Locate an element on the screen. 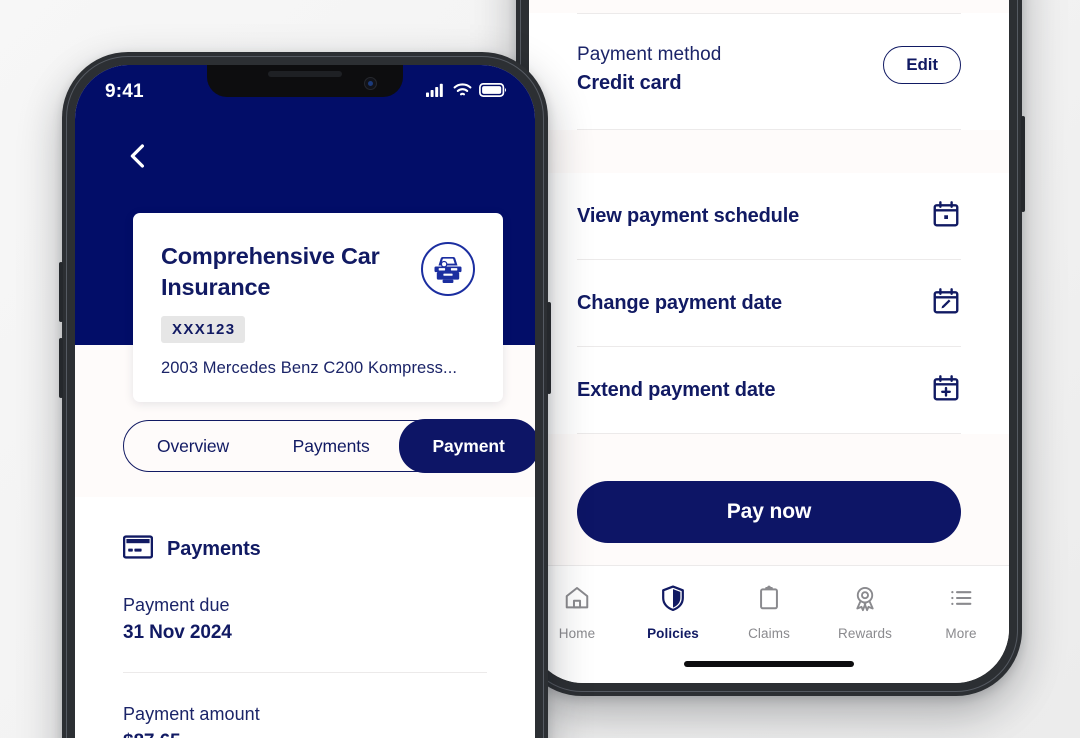 The width and height of the screenshot is (1080, 738). field-value: 31 Nov 2024 is located at coordinates (177, 632).